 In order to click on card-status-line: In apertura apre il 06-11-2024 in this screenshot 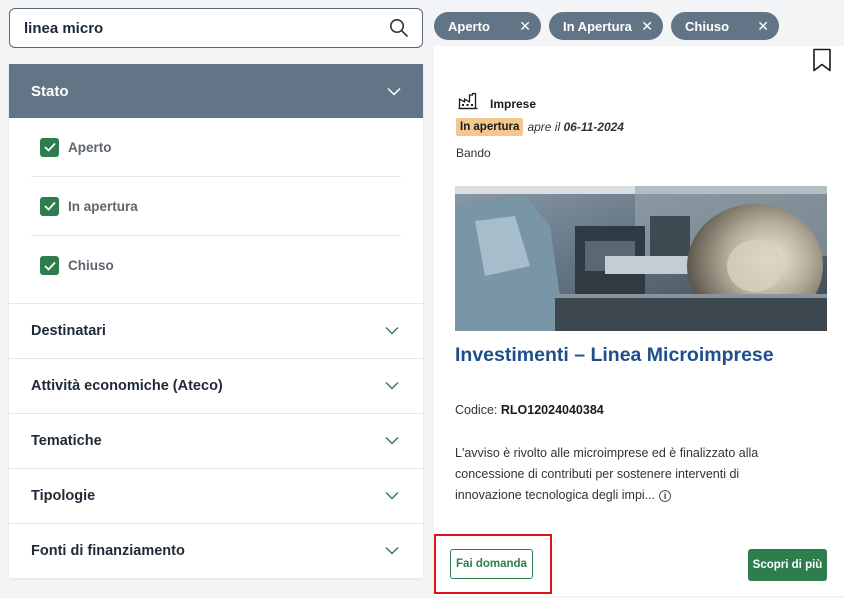, I will do `click(540, 127)`.